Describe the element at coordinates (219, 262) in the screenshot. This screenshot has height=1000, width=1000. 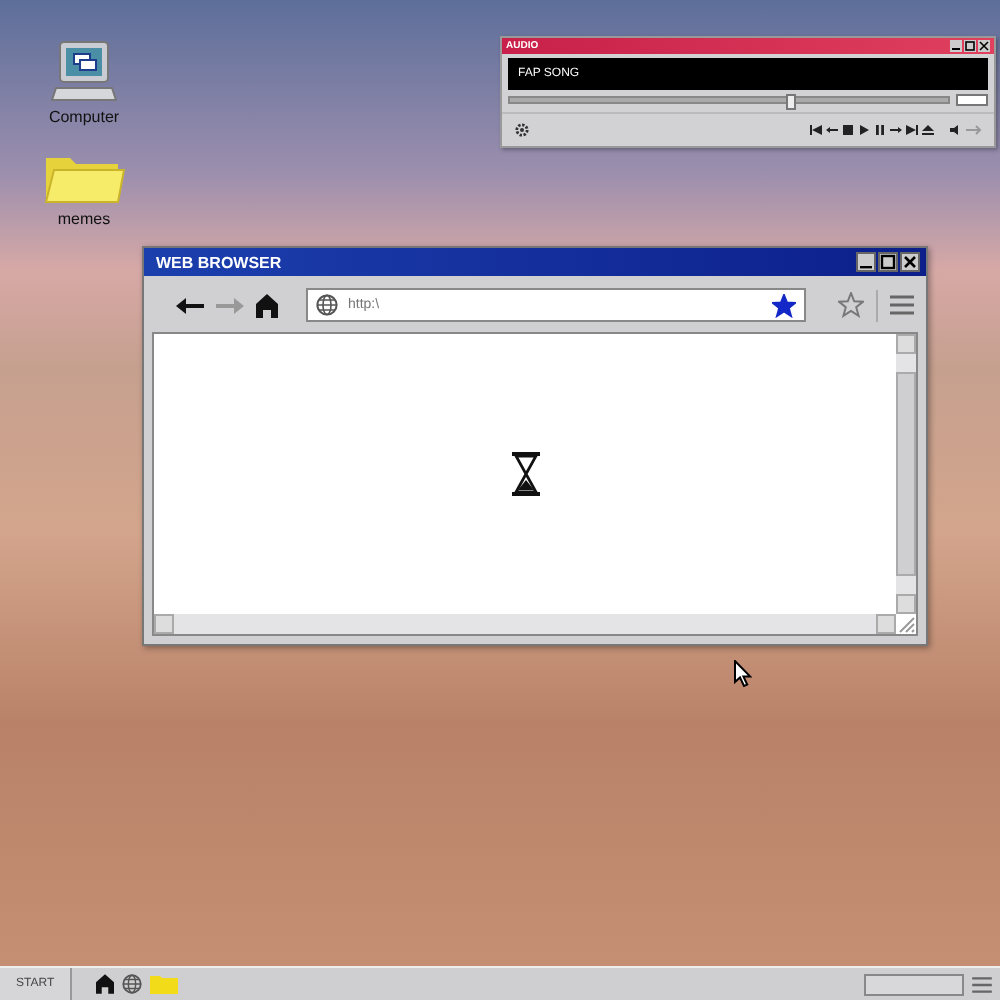
I see `window-title: WEB BROWSER` at that location.